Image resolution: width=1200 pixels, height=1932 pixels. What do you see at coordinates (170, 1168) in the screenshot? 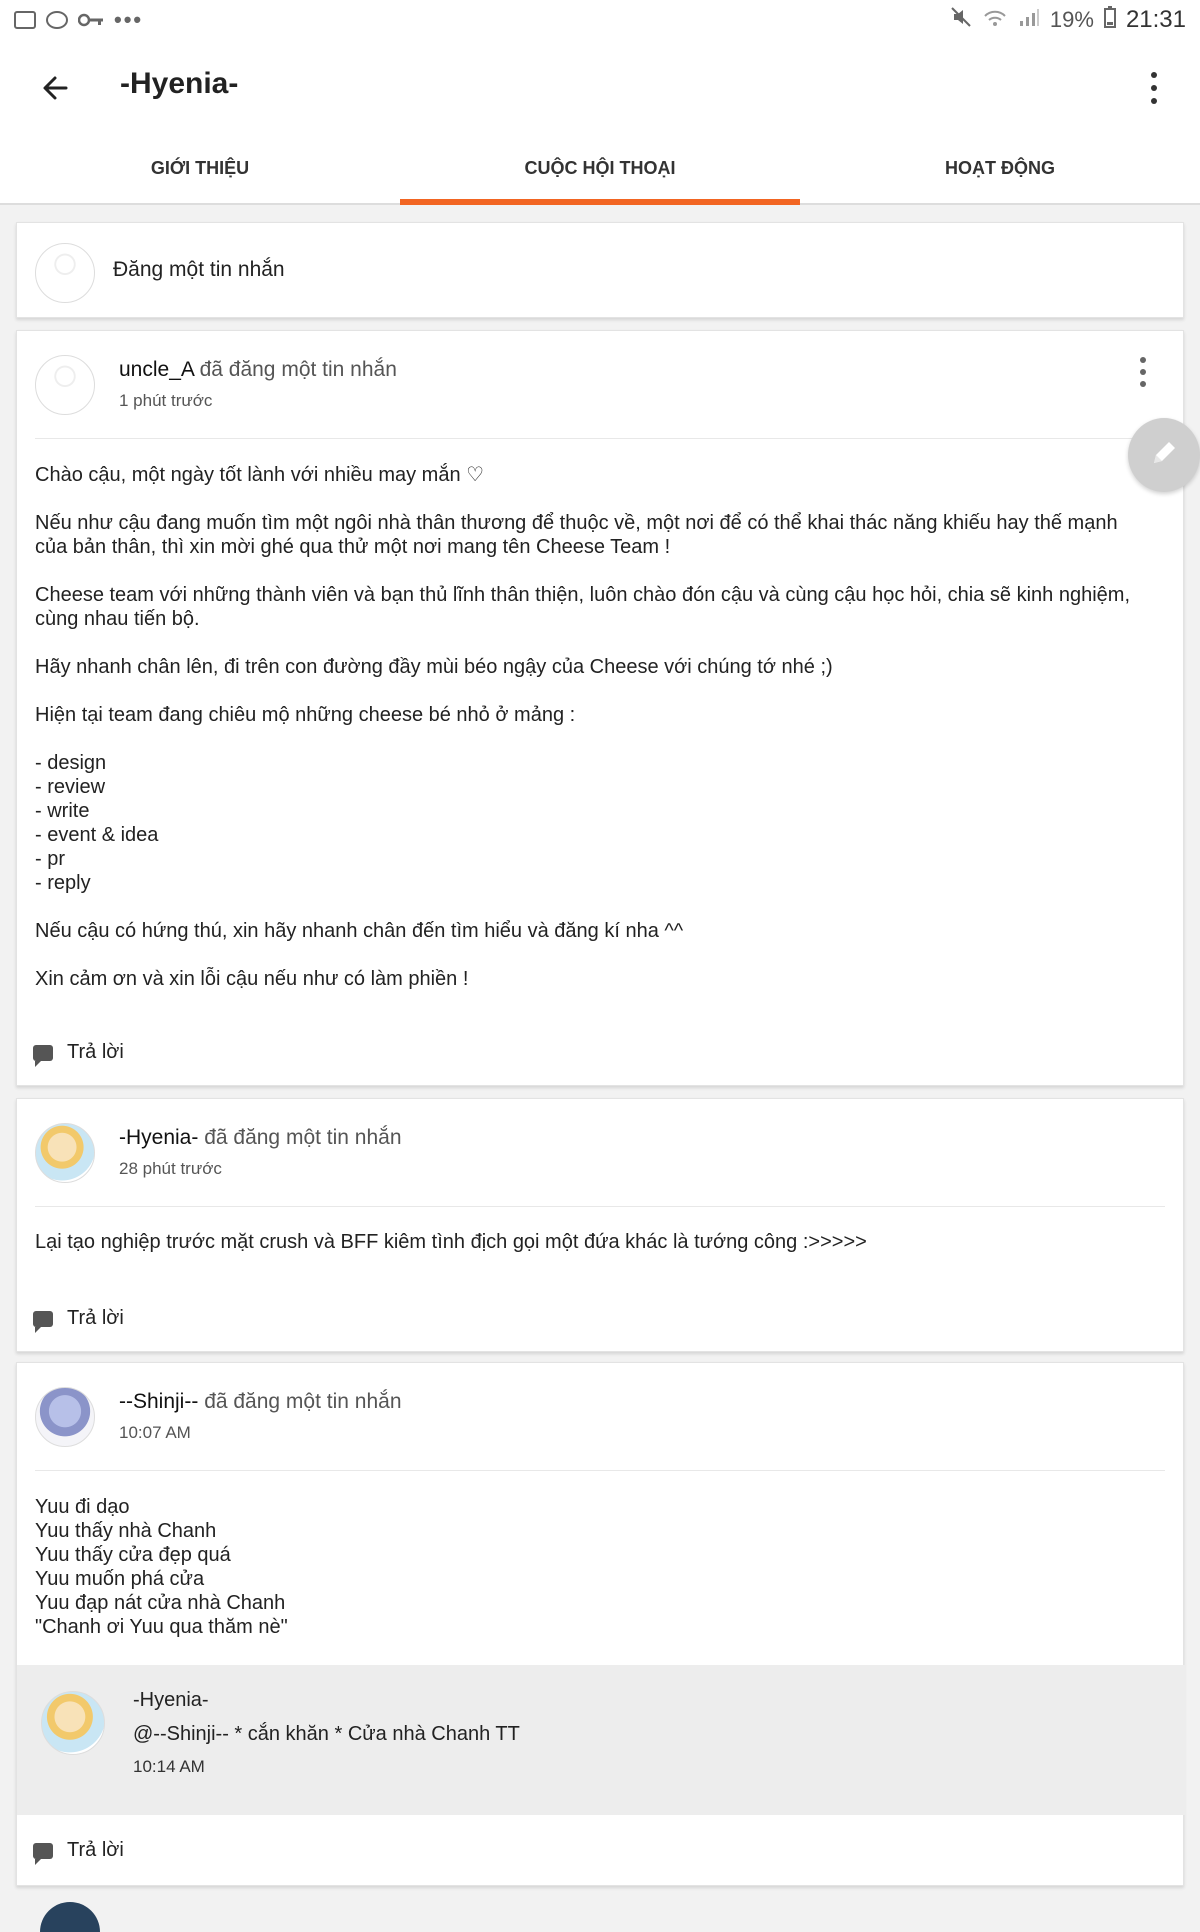
I see `post-time: 28 phút trước` at bounding box center [170, 1168].